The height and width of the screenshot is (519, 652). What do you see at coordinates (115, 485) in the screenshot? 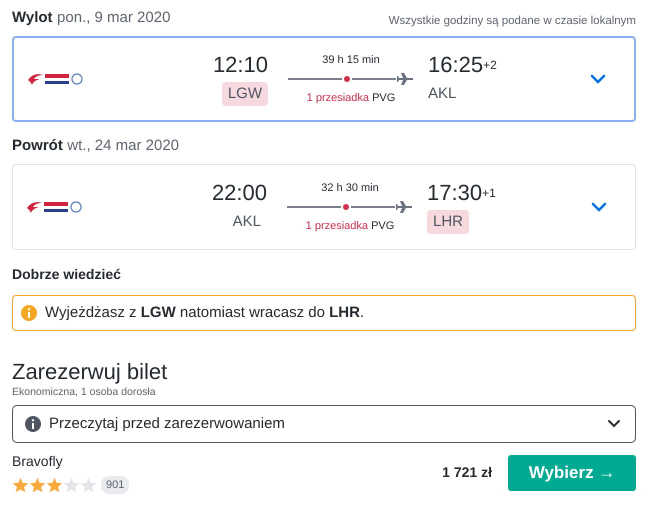
I see `review-count: 901` at bounding box center [115, 485].